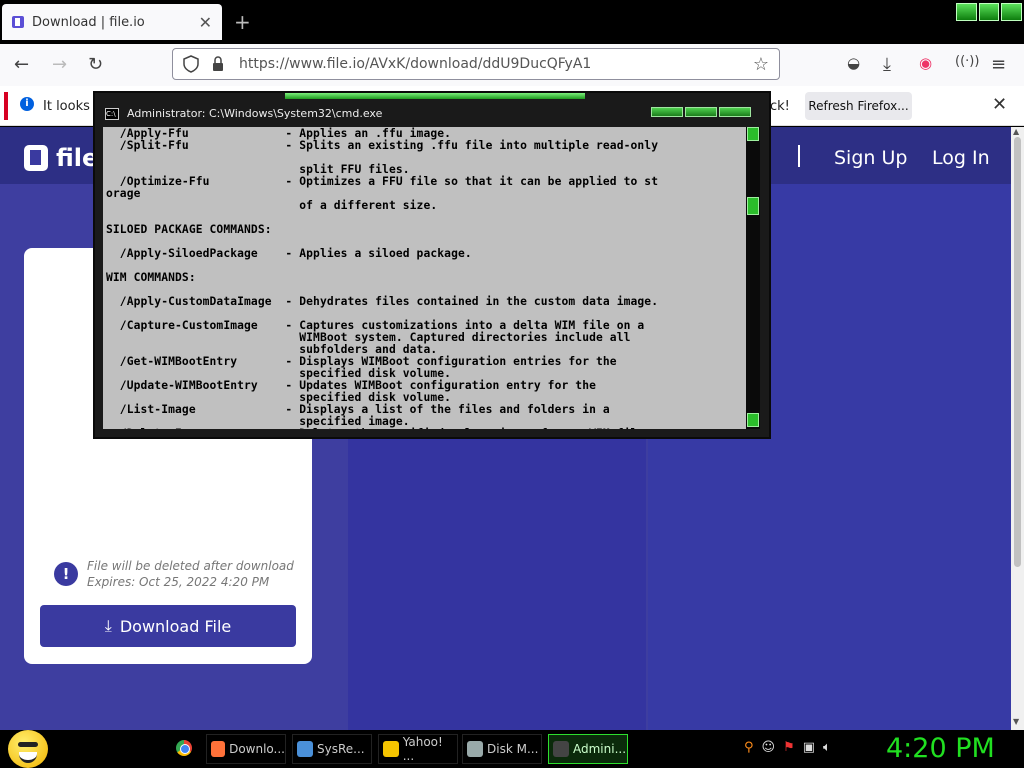  Describe the element at coordinates (967, 61) in the screenshot. I see `extensions-icon: ((·))` at that location.